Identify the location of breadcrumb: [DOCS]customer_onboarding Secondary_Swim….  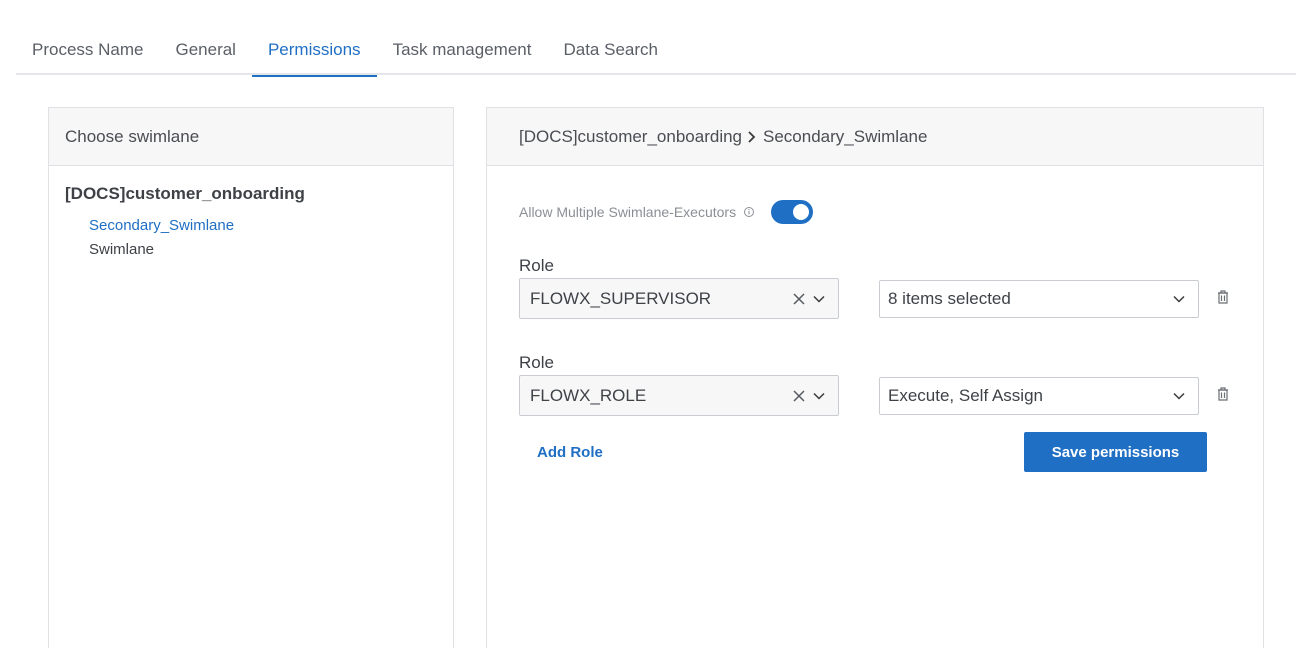
(875, 137).